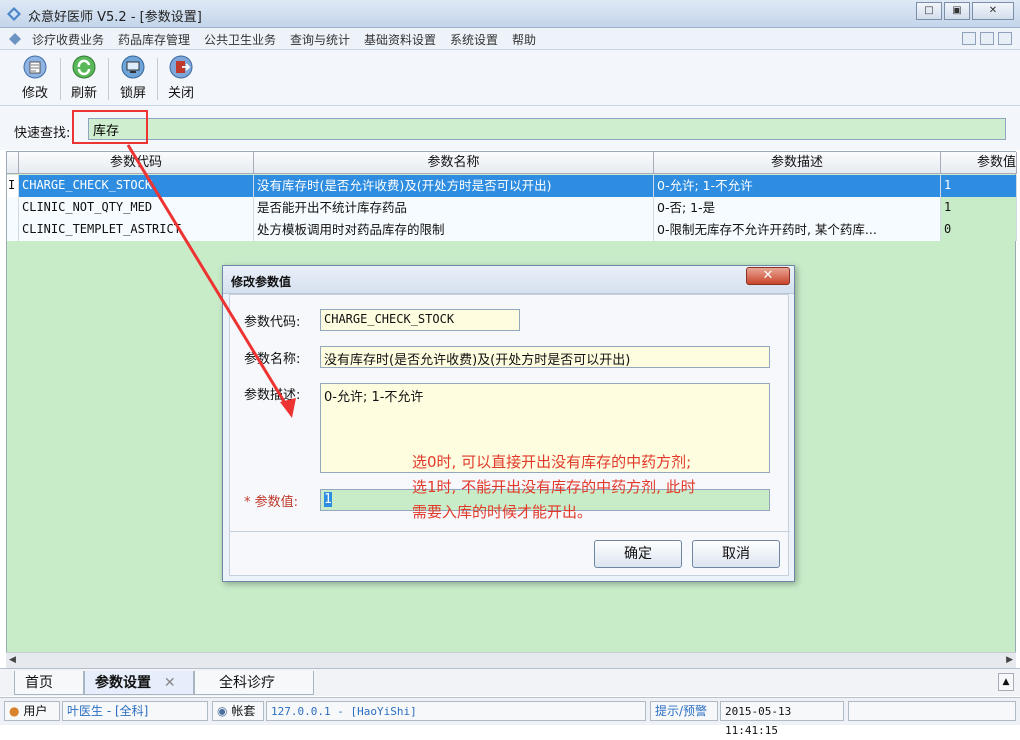 This screenshot has width=1020, height=740. What do you see at coordinates (123, 683) in the screenshot?
I see `tab-params-label: 参数设置` at bounding box center [123, 683].